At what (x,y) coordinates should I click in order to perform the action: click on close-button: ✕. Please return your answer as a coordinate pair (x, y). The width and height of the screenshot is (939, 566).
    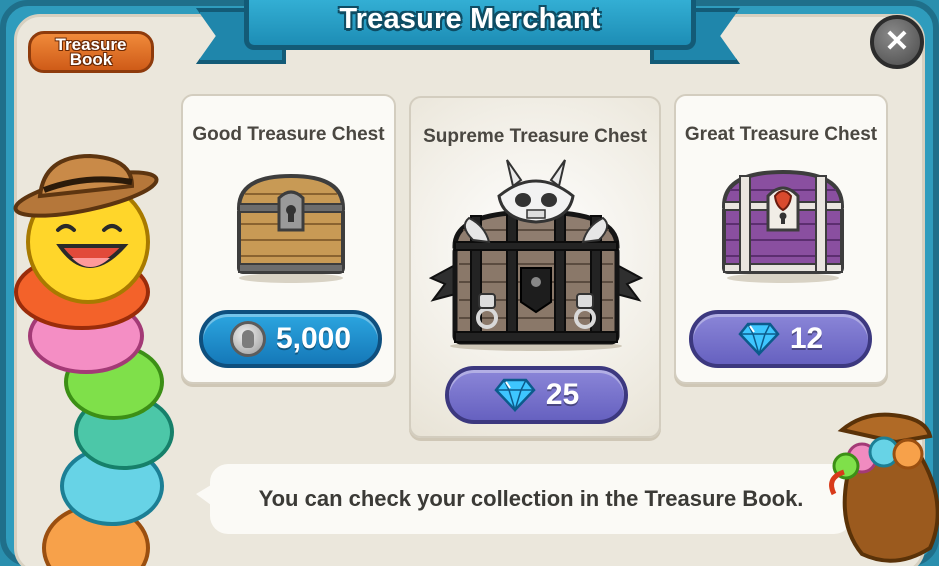
    Looking at the image, I should click on (897, 42).